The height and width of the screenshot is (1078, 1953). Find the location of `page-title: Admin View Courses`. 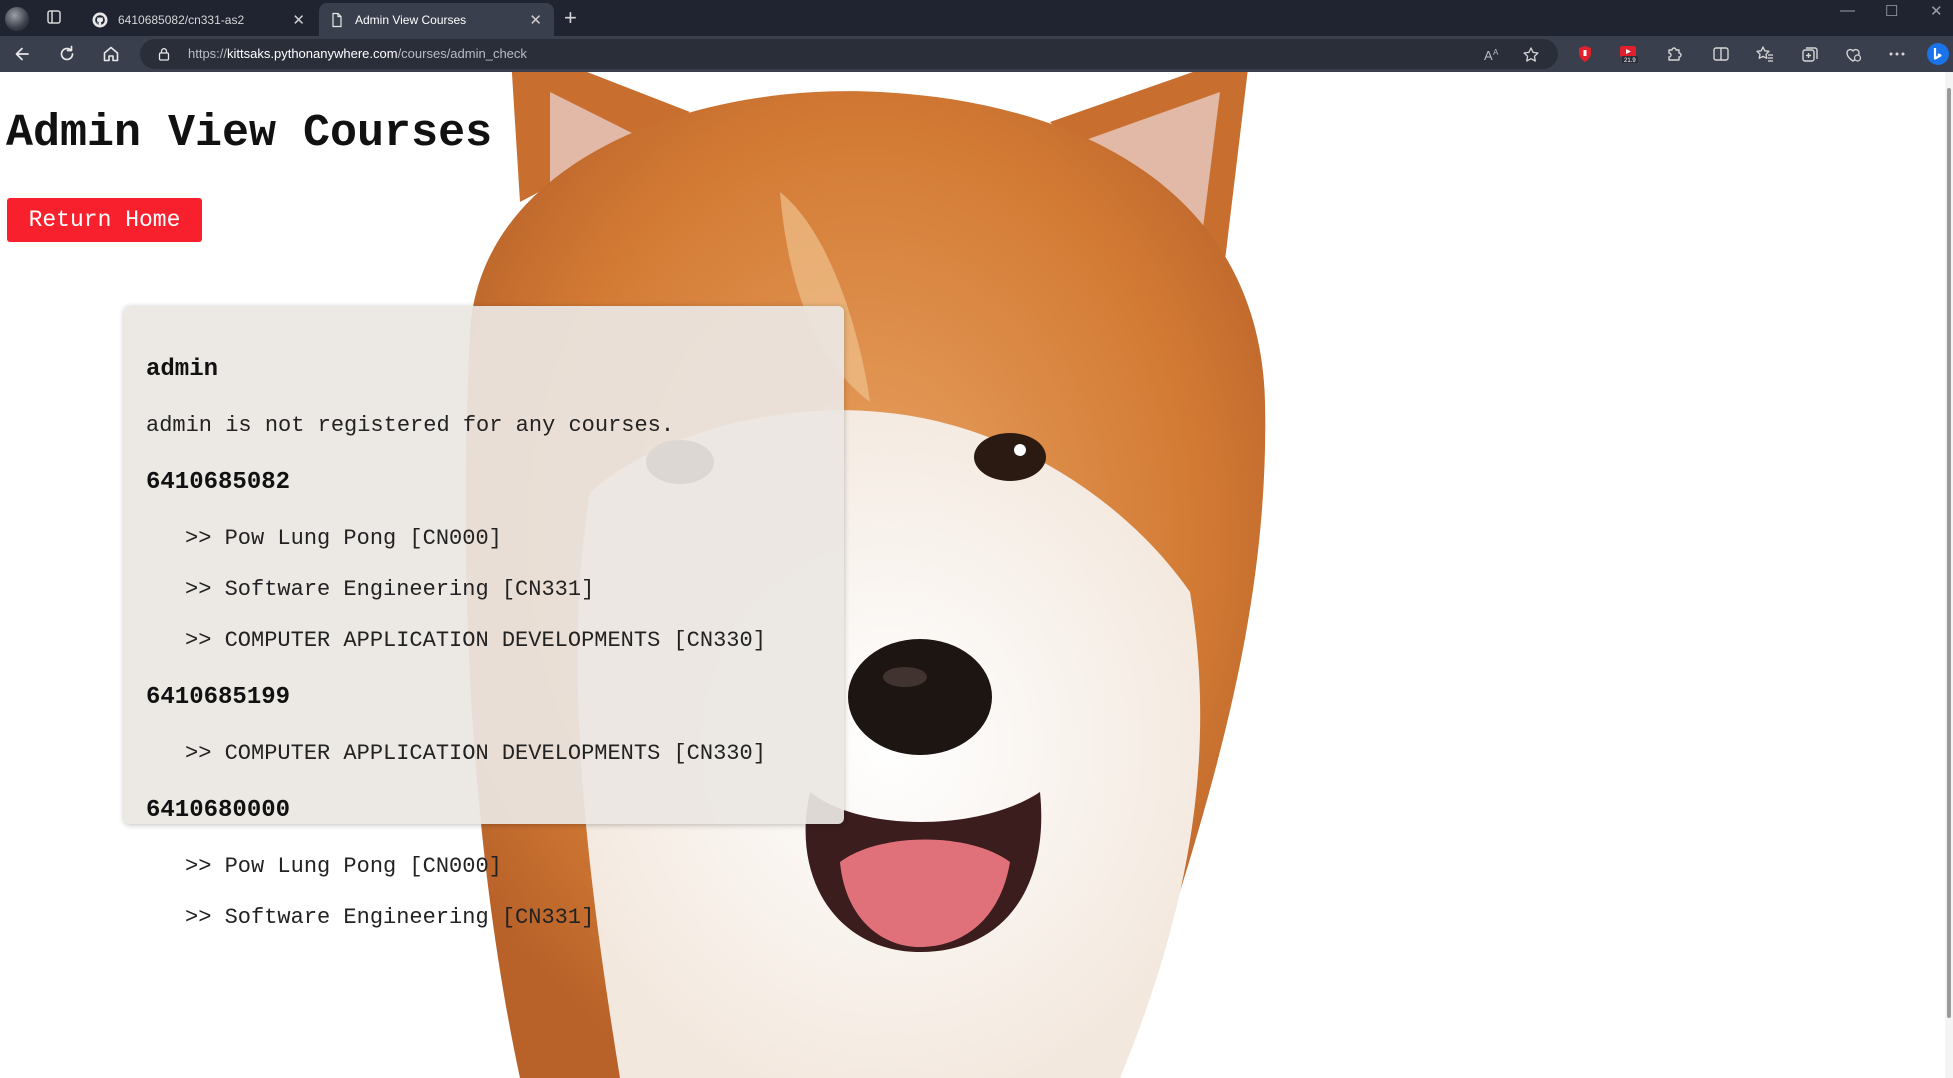

page-title: Admin View Courses is located at coordinates (249, 133).